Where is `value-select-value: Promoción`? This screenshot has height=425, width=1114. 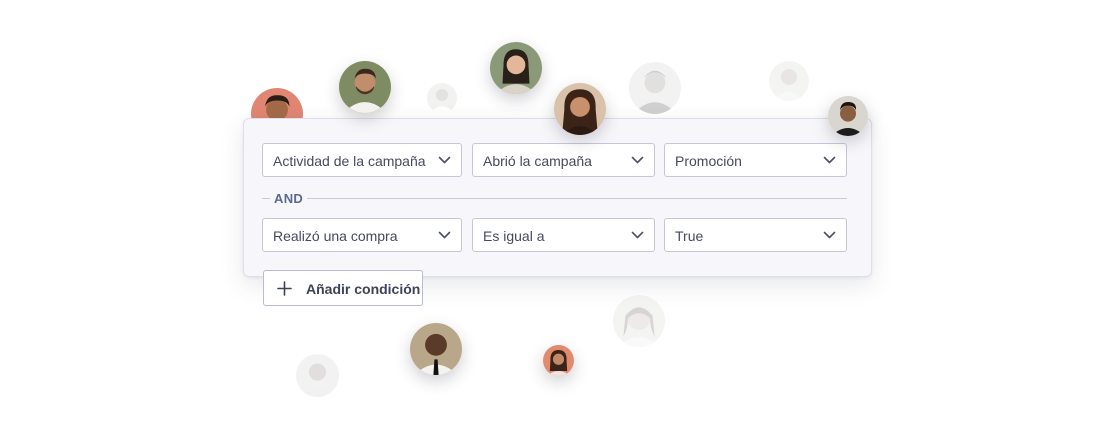
value-select-value: Promoción is located at coordinates (708, 161).